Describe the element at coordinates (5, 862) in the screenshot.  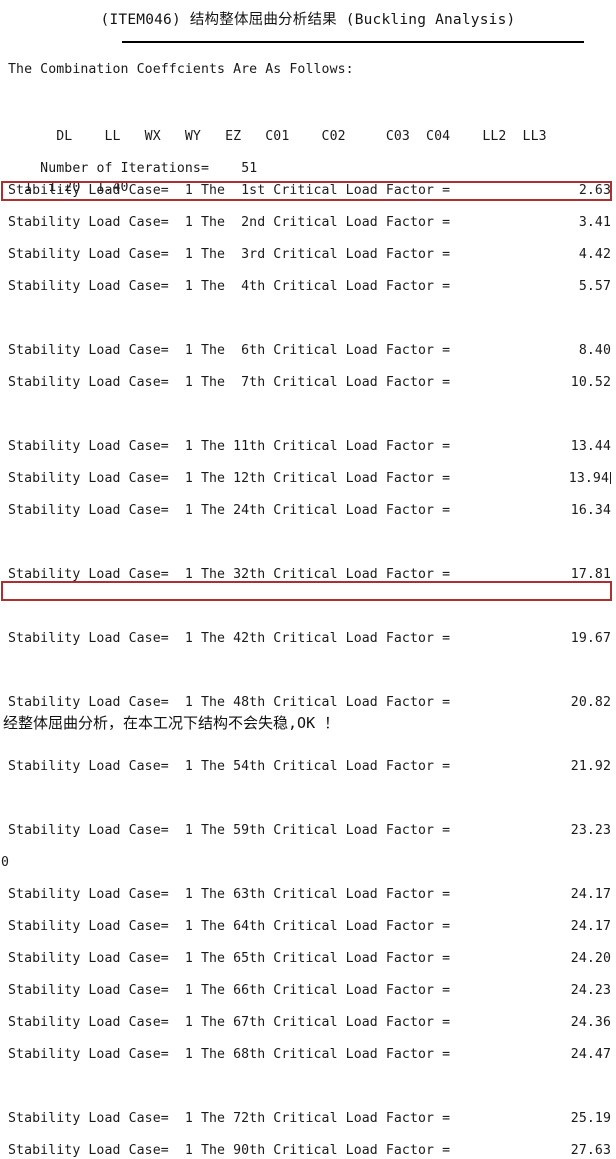
I see `overflow-digit: 0` at that location.